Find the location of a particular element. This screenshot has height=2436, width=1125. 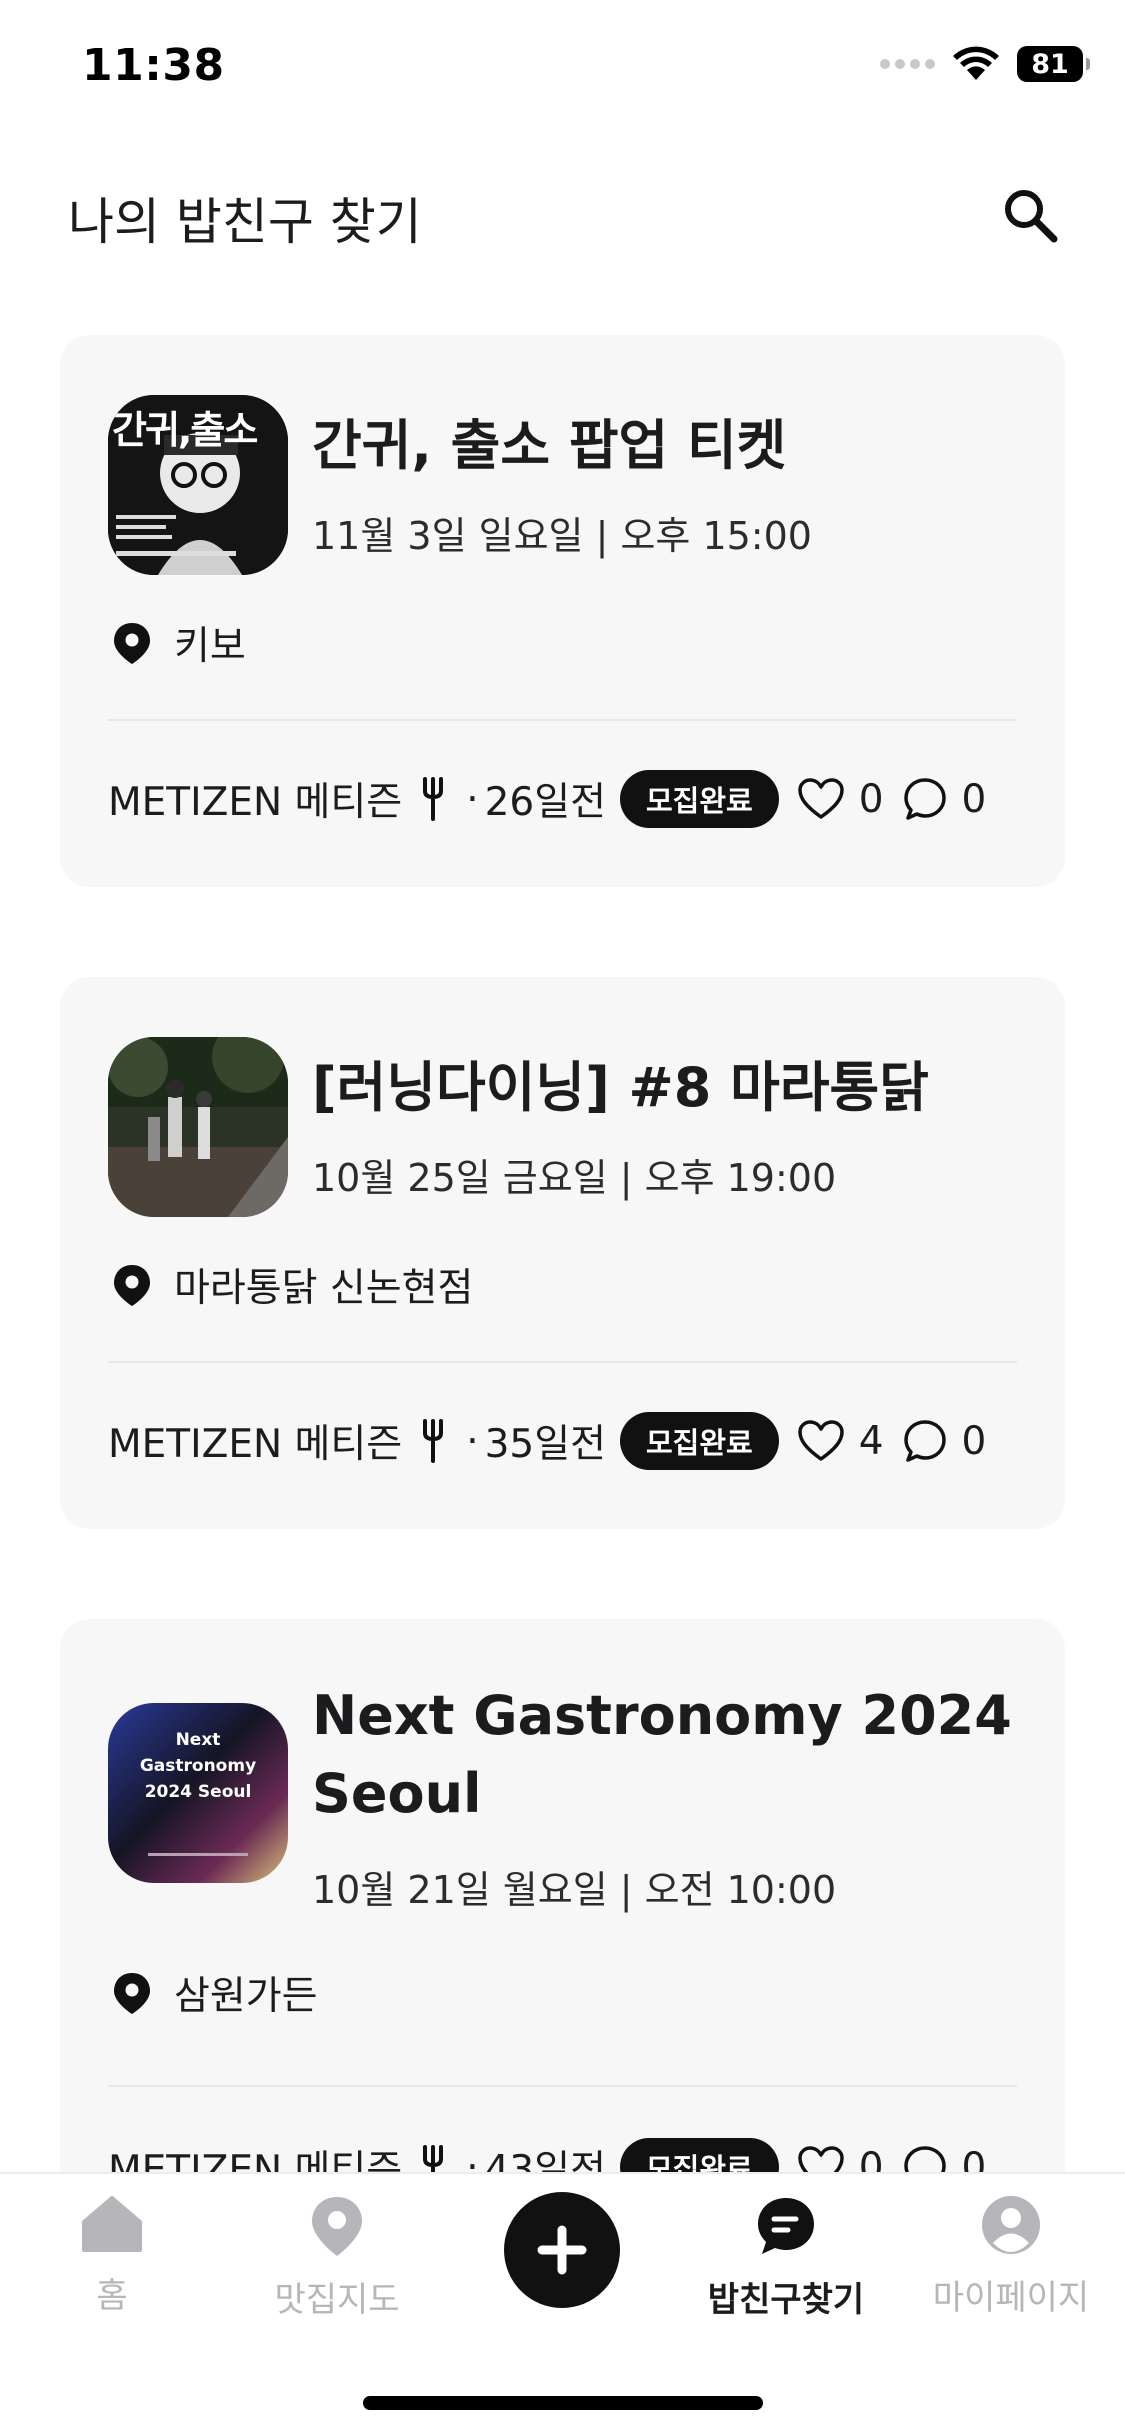

meetup-thumbnail is located at coordinates (198, 1127).